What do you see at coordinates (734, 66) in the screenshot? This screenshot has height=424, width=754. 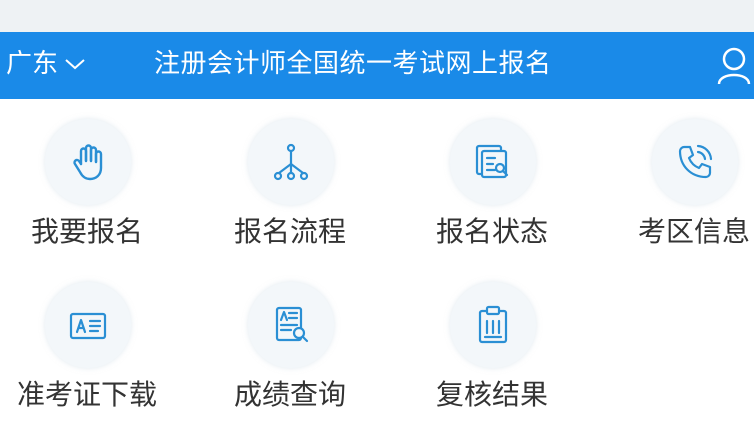 I see `user-icon` at bounding box center [734, 66].